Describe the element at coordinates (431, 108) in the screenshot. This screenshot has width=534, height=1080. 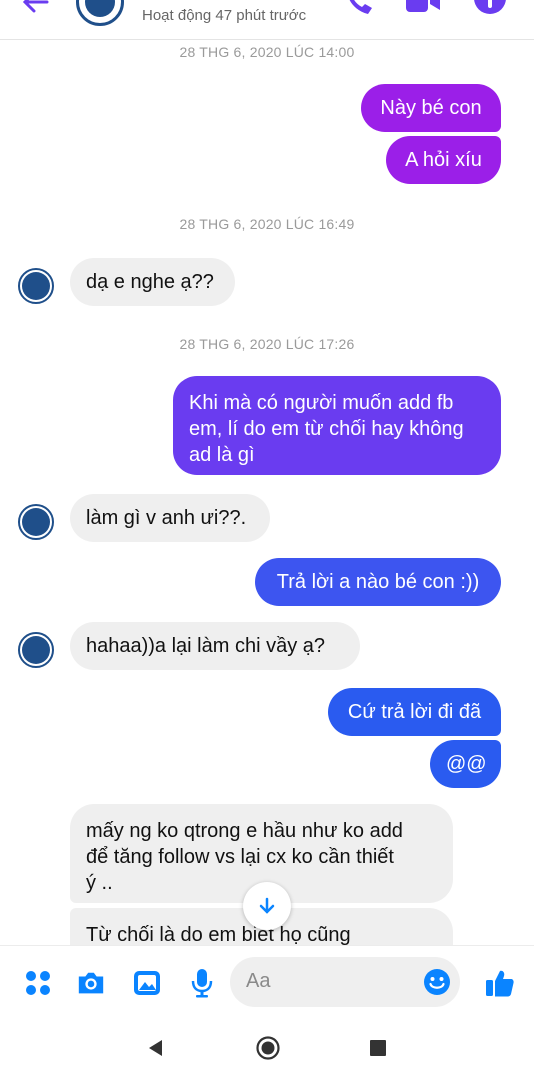
I see `message-bubble-sent: Này bé con` at that location.